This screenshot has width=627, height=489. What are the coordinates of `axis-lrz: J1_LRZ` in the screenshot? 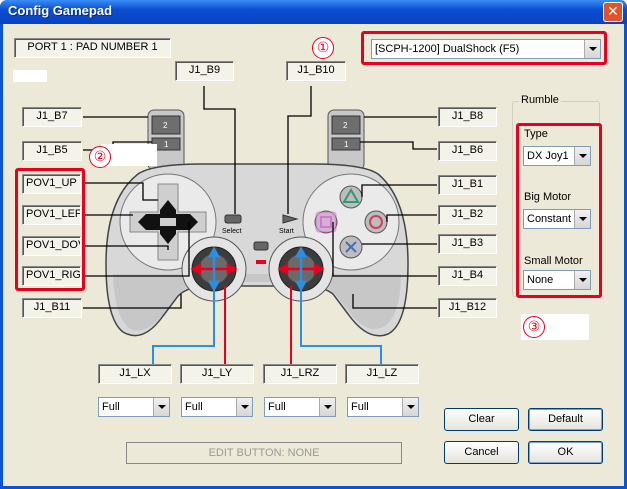 It's located at (300, 374).